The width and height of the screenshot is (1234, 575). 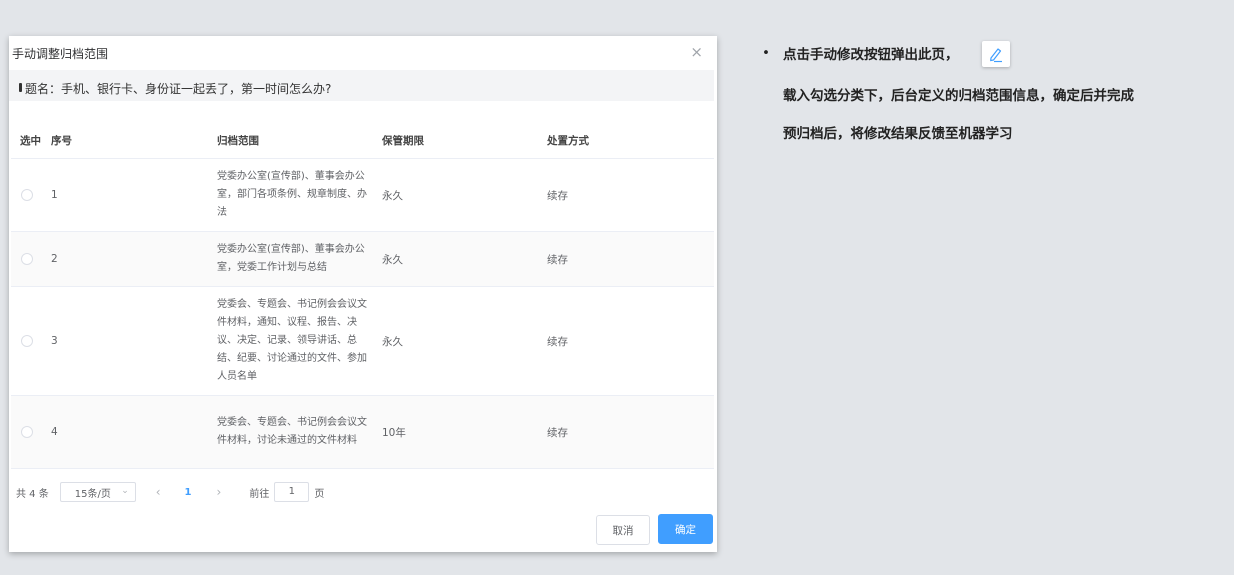 What do you see at coordinates (178, 89) in the screenshot?
I see `topic-text: 题名：手机、银行卡、身份证一起丢了，第一时间怎么办?` at bounding box center [178, 89].